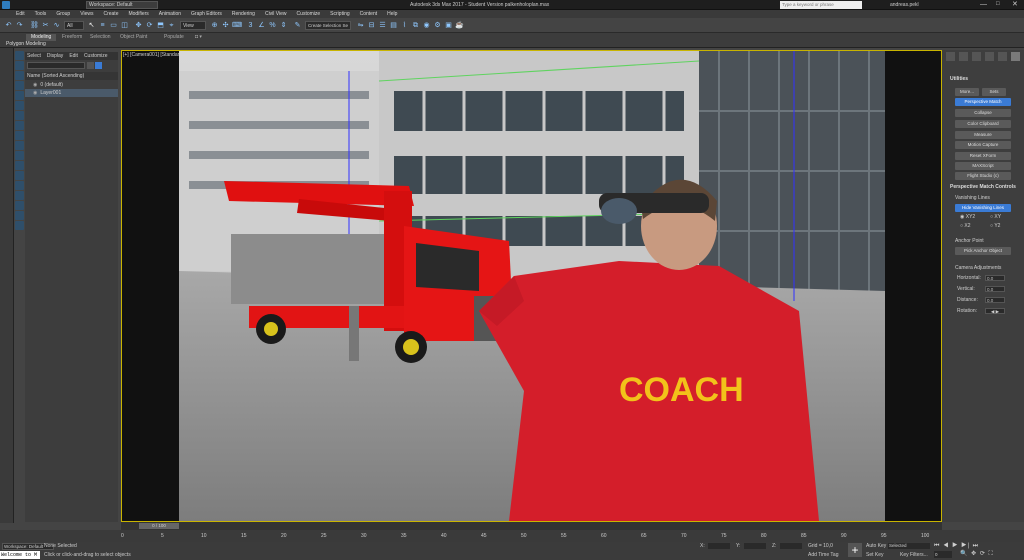 Image resolution: width=1024 pixels, height=560 pixels. What do you see at coordinates (983, 102) in the screenshot?
I see `perspective-match-button: Perspective Match` at bounding box center [983, 102].